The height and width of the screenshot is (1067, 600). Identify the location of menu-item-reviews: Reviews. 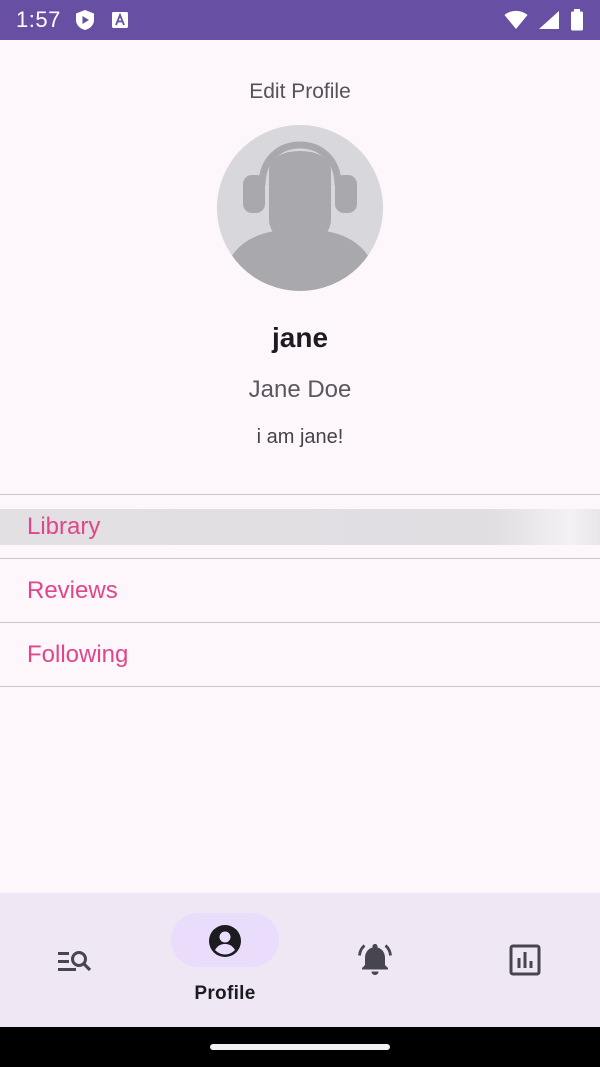
(300, 590).